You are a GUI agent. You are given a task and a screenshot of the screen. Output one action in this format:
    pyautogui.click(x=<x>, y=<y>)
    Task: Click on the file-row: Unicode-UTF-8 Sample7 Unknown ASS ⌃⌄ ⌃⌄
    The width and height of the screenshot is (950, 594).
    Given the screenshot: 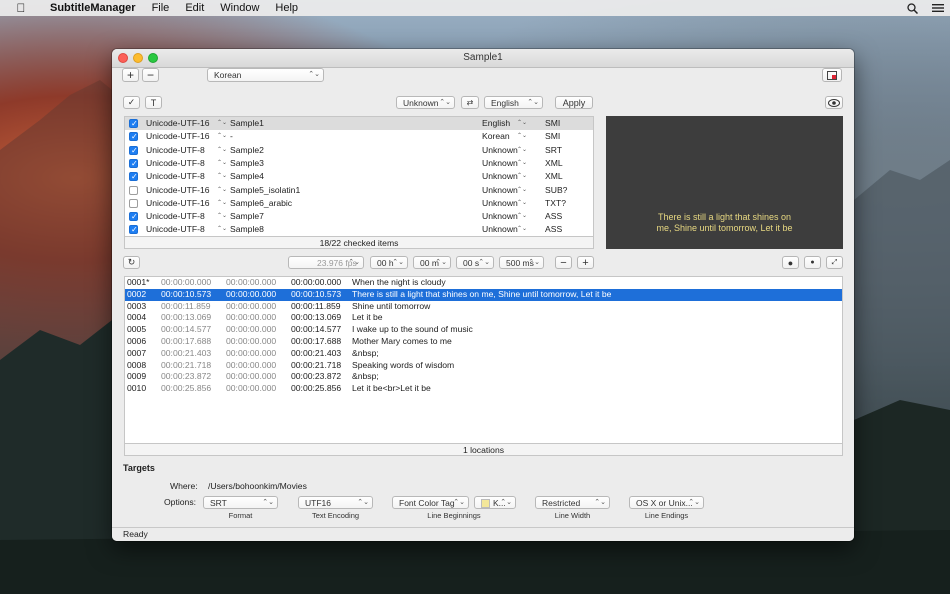 What is the action you would take?
    pyautogui.click(x=359, y=216)
    